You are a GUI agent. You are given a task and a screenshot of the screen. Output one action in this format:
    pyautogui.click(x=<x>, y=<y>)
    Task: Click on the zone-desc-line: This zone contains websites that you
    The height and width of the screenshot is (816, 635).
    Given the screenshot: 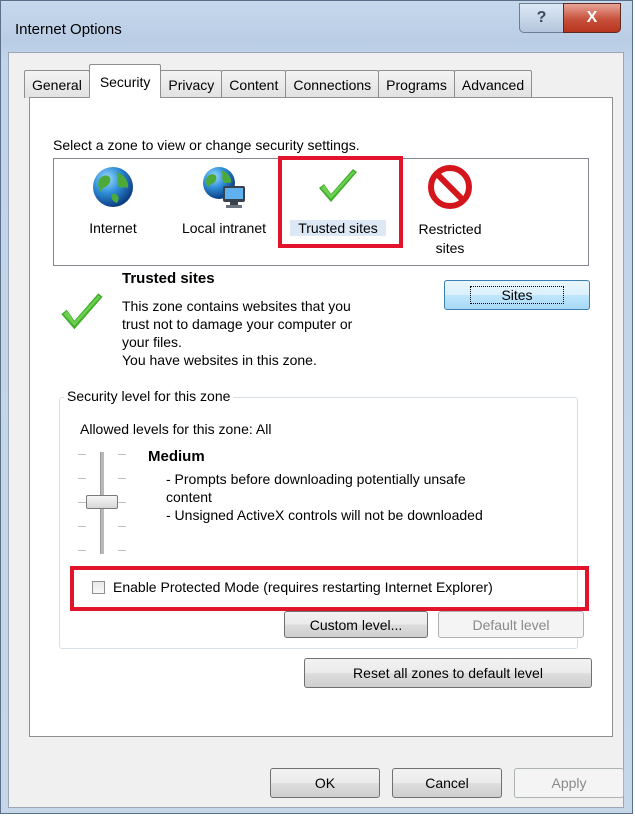 What is the action you would take?
    pyautogui.click(x=236, y=306)
    